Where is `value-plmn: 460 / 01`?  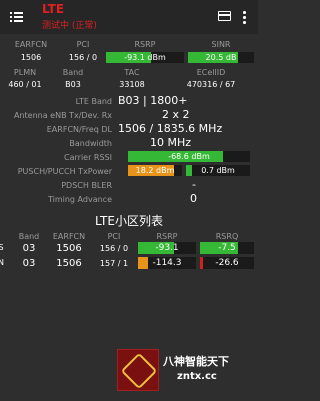
value-plmn: 460 / 01 is located at coordinates (25, 84).